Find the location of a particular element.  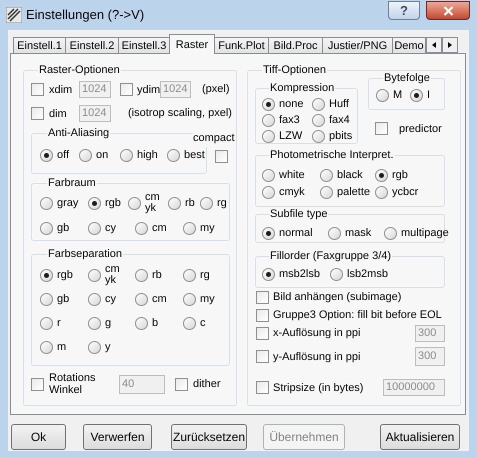

checkbox: ydim is located at coordinates (140, 89).